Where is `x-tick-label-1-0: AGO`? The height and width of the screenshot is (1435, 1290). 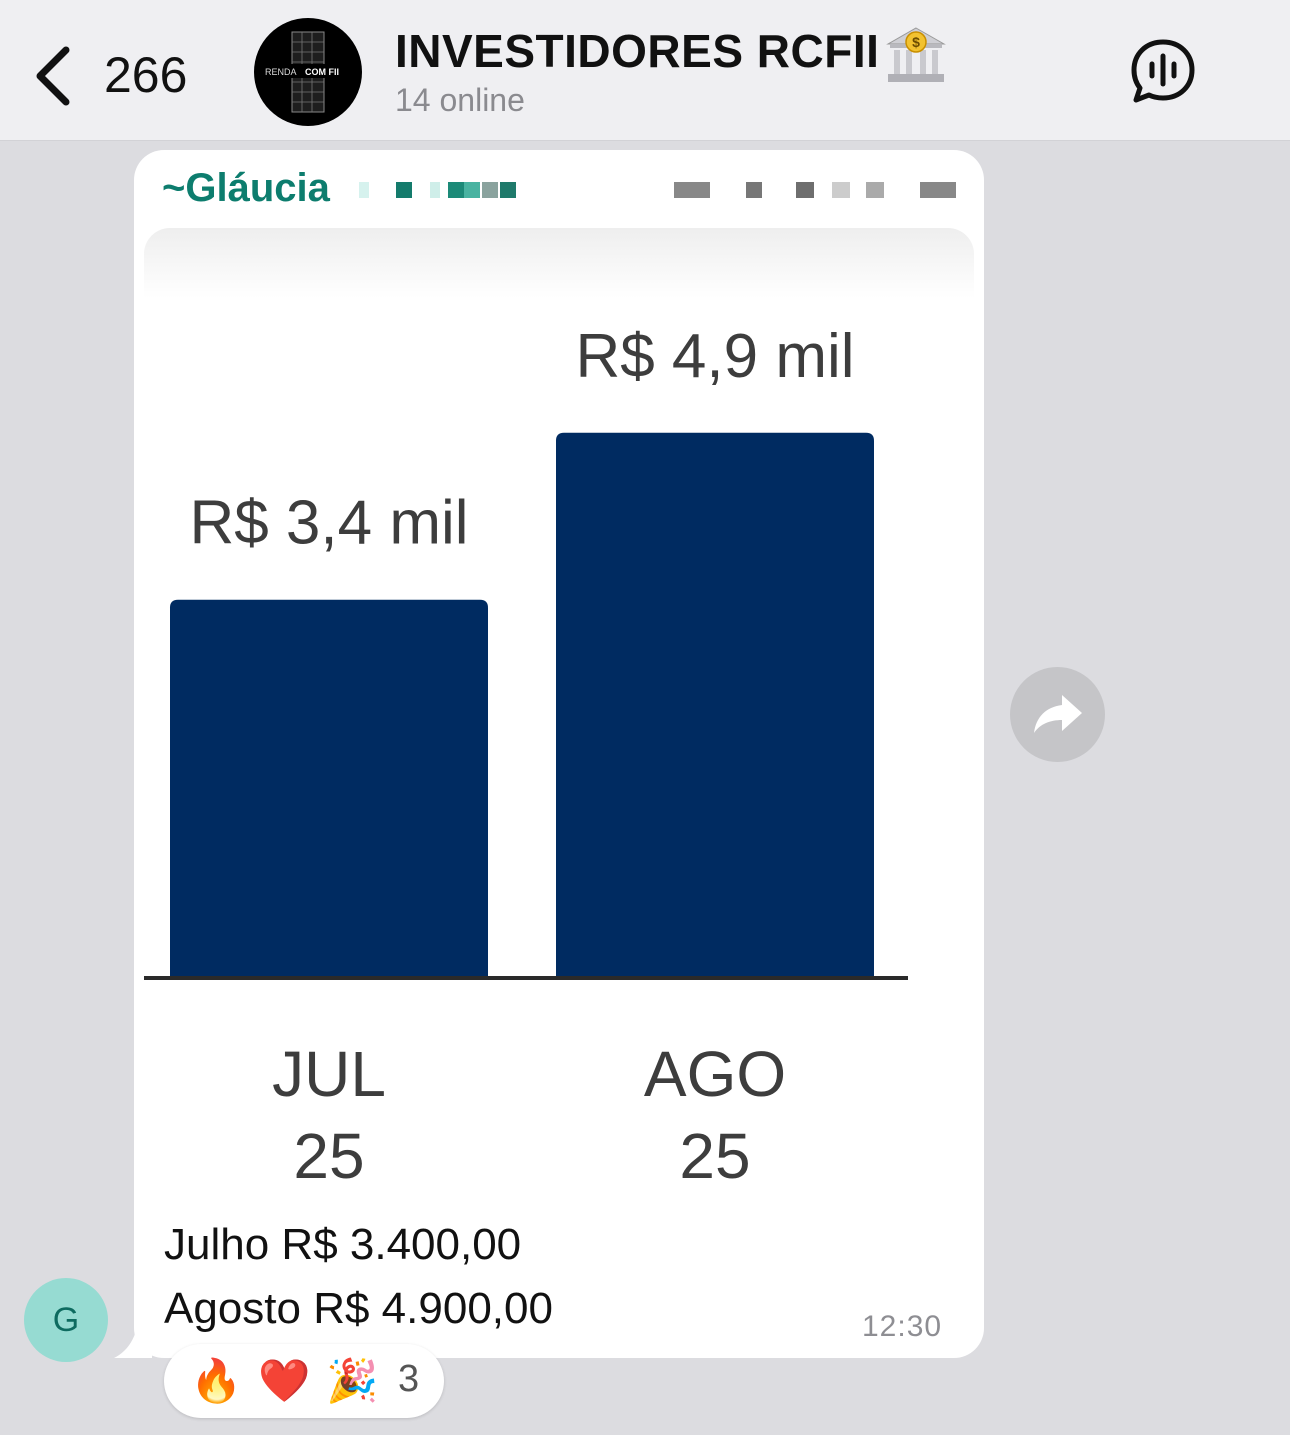
x-tick-label-1-0: AGO is located at coordinates (715, 1074).